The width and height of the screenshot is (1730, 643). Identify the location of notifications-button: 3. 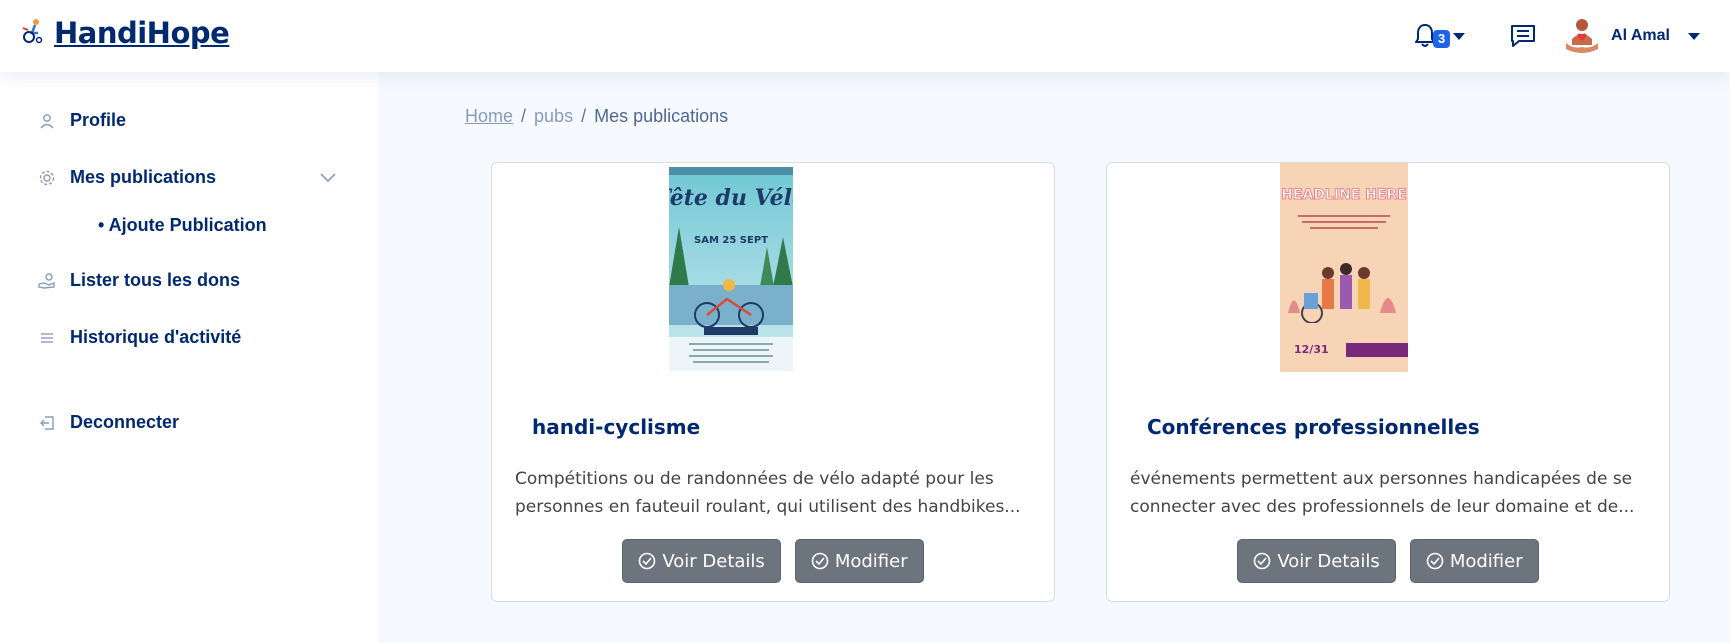
(1428, 36).